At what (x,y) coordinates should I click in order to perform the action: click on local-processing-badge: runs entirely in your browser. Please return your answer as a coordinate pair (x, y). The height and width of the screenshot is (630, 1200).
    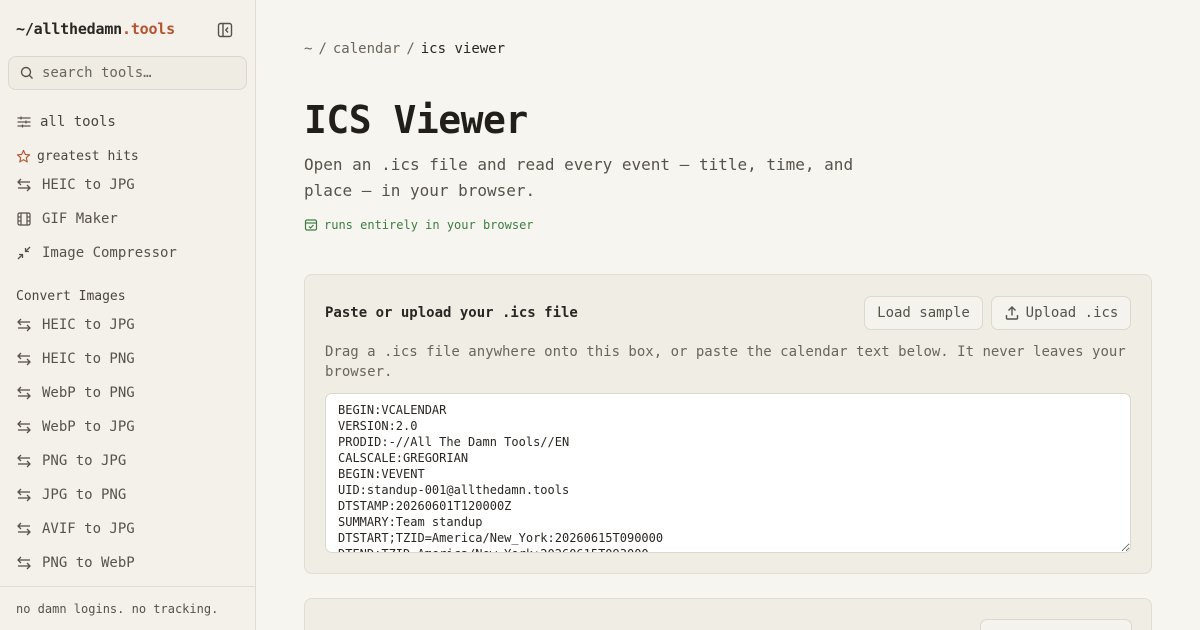
    Looking at the image, I should click on (419, 225).